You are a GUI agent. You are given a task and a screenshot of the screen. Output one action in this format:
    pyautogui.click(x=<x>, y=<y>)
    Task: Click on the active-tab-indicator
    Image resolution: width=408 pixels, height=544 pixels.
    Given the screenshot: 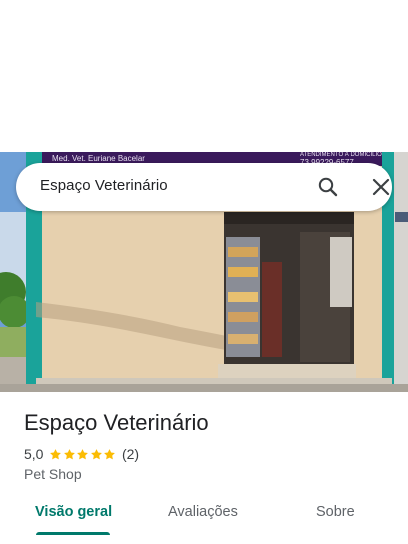 What is the action you would take?
    pyautogui.click(x=73, y=533)
    